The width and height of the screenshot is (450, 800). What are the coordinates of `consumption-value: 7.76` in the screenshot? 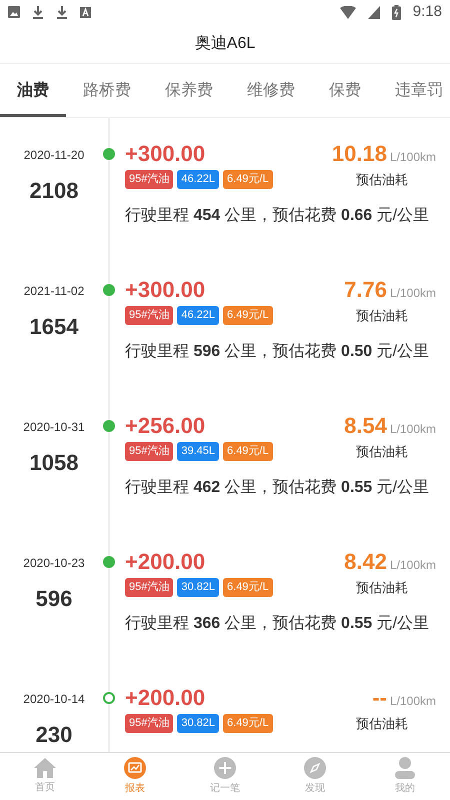 It's located at (365, 290).